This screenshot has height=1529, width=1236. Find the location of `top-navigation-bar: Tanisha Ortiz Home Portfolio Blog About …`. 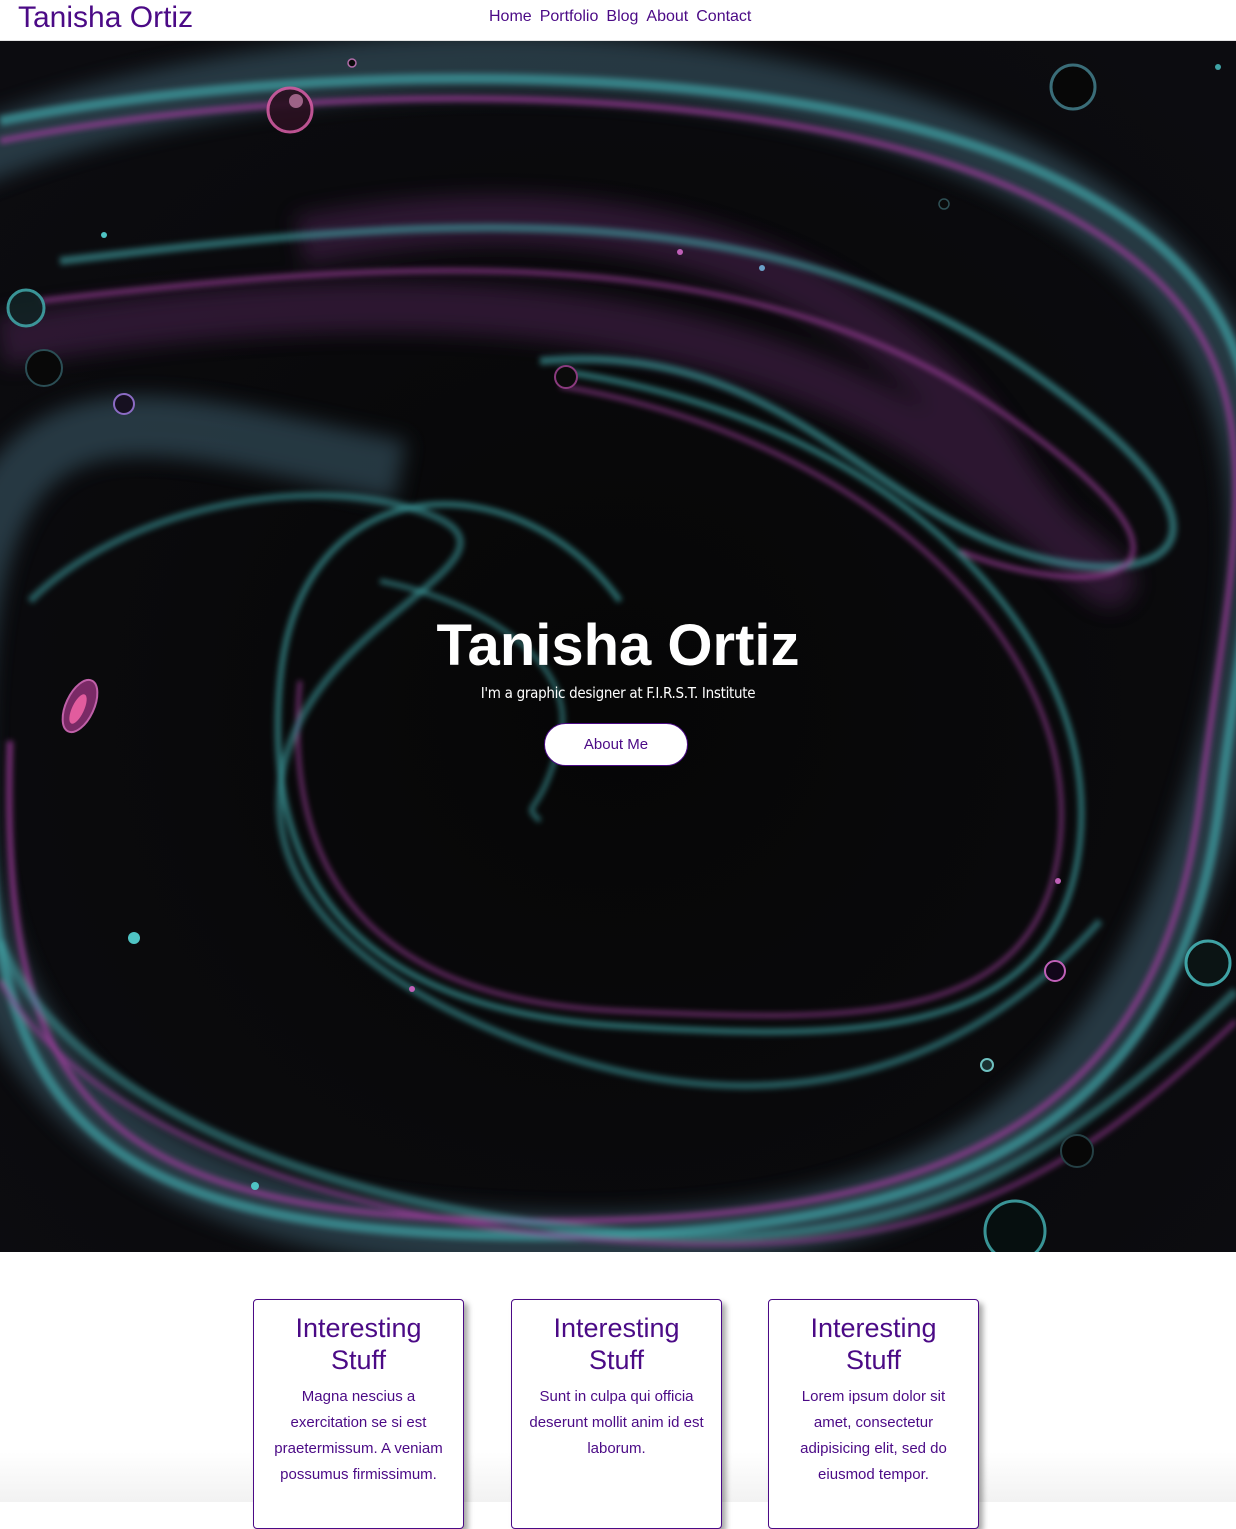

top-navigation-bar: Tanisha Ortiz Home Portfolio Blog About … is located at coordinates (618, 20).